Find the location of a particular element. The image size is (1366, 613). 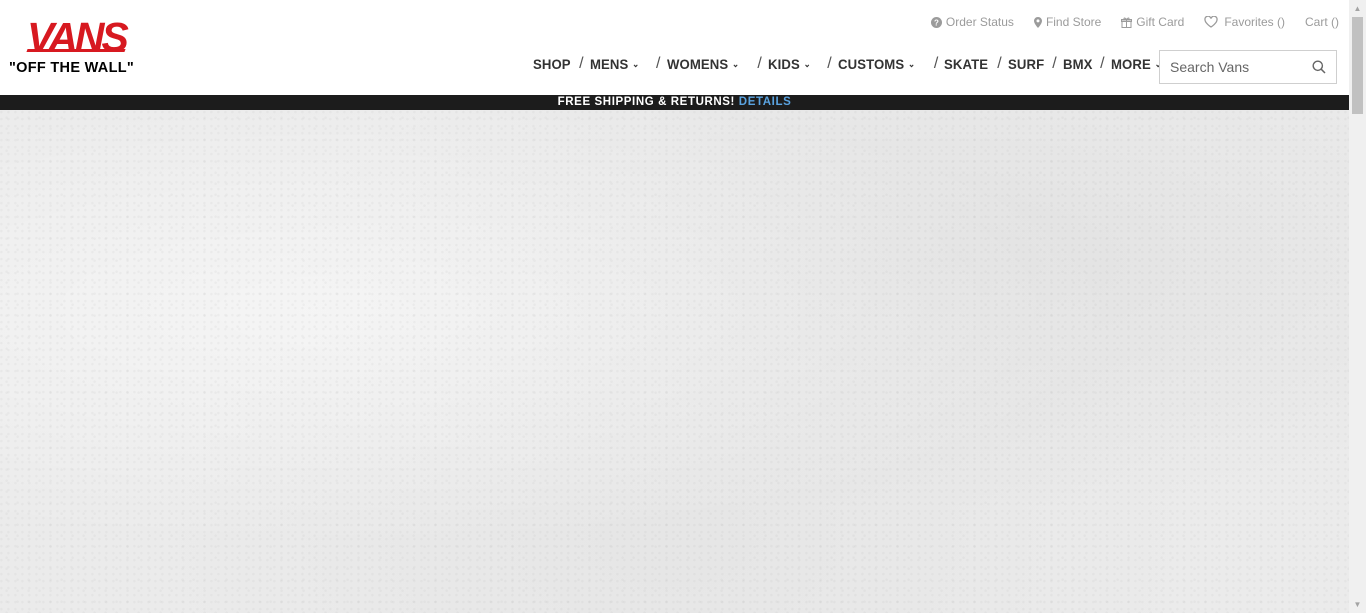

promo-text: FREE SHIPPING & RETURNS! is located at coordinates (646, 102).